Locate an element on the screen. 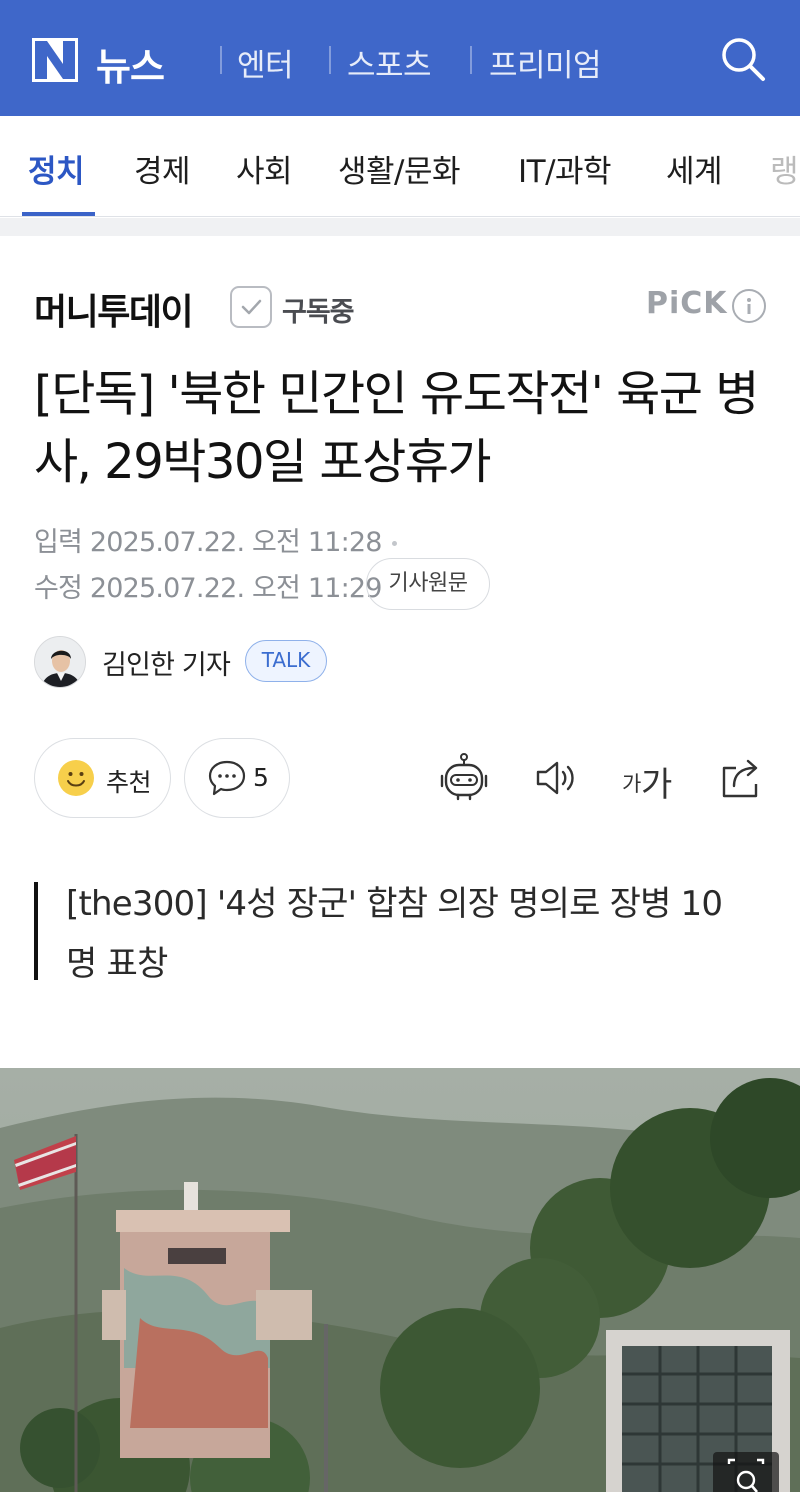 This screenshot has height=1492, width=800. tab-life-culture: 생활/문화 is located at coordinates (399, 168).